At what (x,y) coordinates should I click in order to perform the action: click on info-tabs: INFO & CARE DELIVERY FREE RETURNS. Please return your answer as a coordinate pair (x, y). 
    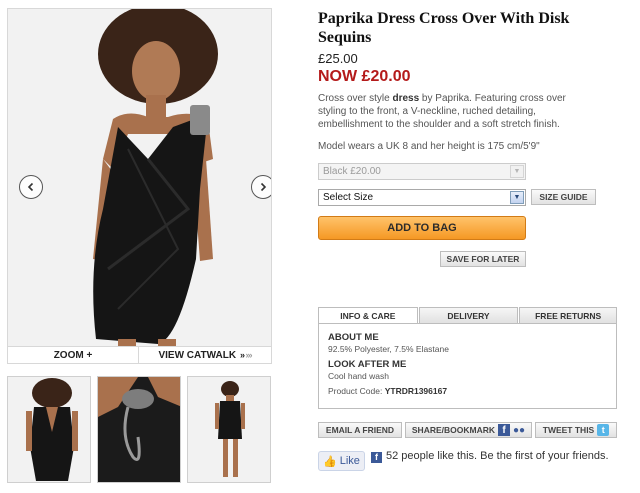
    Looking at the image, I should click on (468, 315).